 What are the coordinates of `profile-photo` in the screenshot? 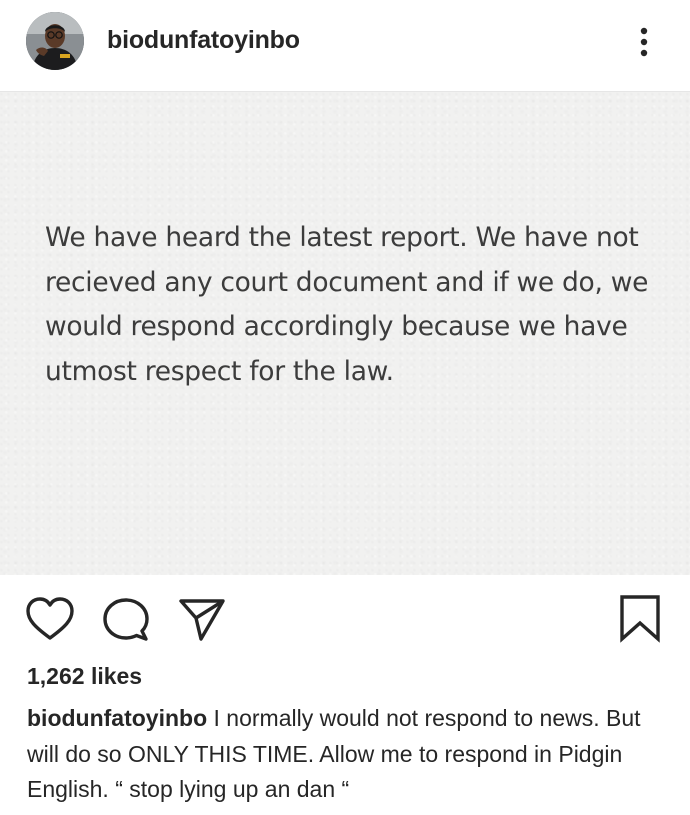 It's located at (55, 41).